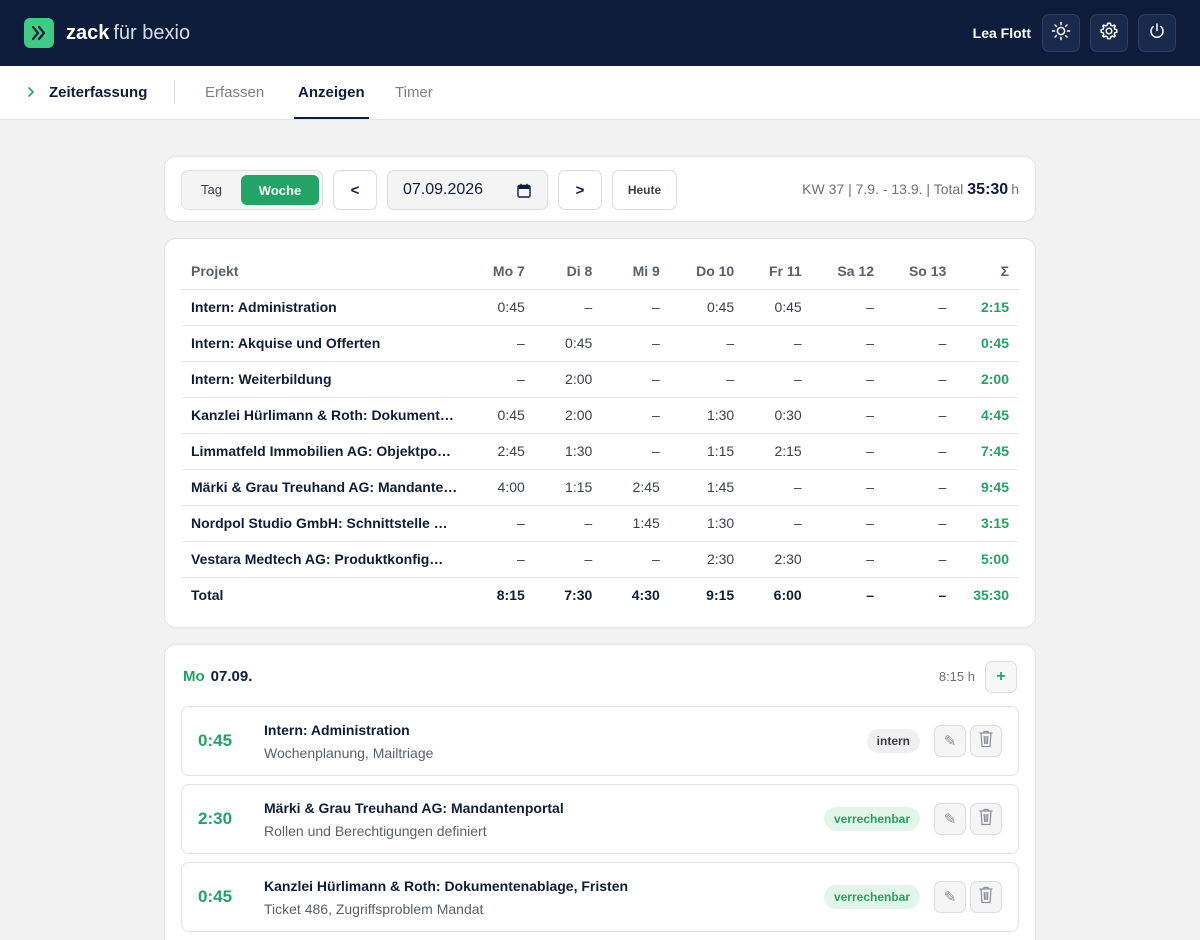 Image resolution: width=1200 pixels, height=940 pixels. I want to click on theme-toggle-button, so click(1061, 33).